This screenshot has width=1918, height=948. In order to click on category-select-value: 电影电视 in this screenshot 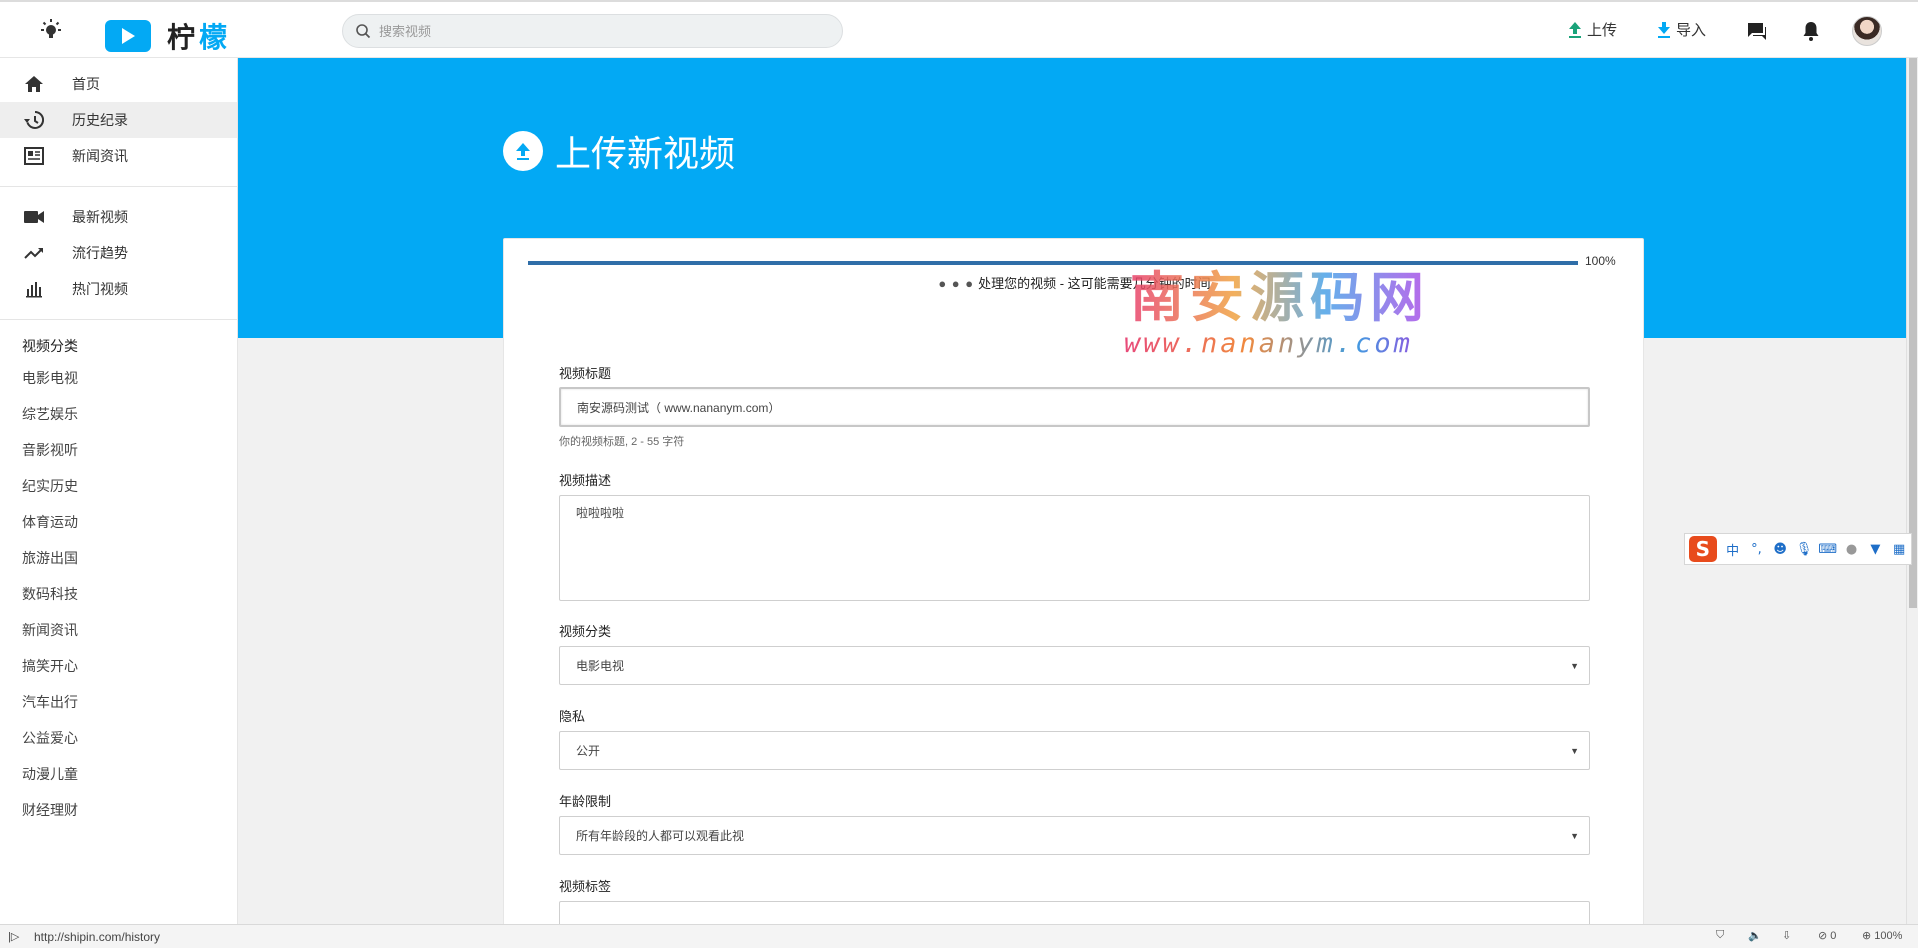, I will do `click(600, 666)`.